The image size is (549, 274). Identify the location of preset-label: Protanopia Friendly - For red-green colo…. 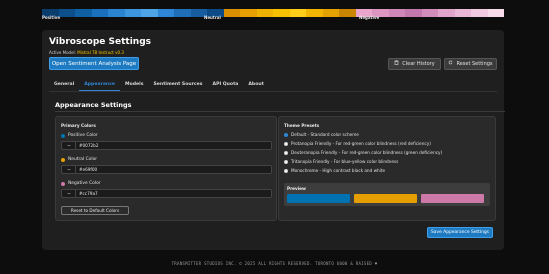
(361, 143).